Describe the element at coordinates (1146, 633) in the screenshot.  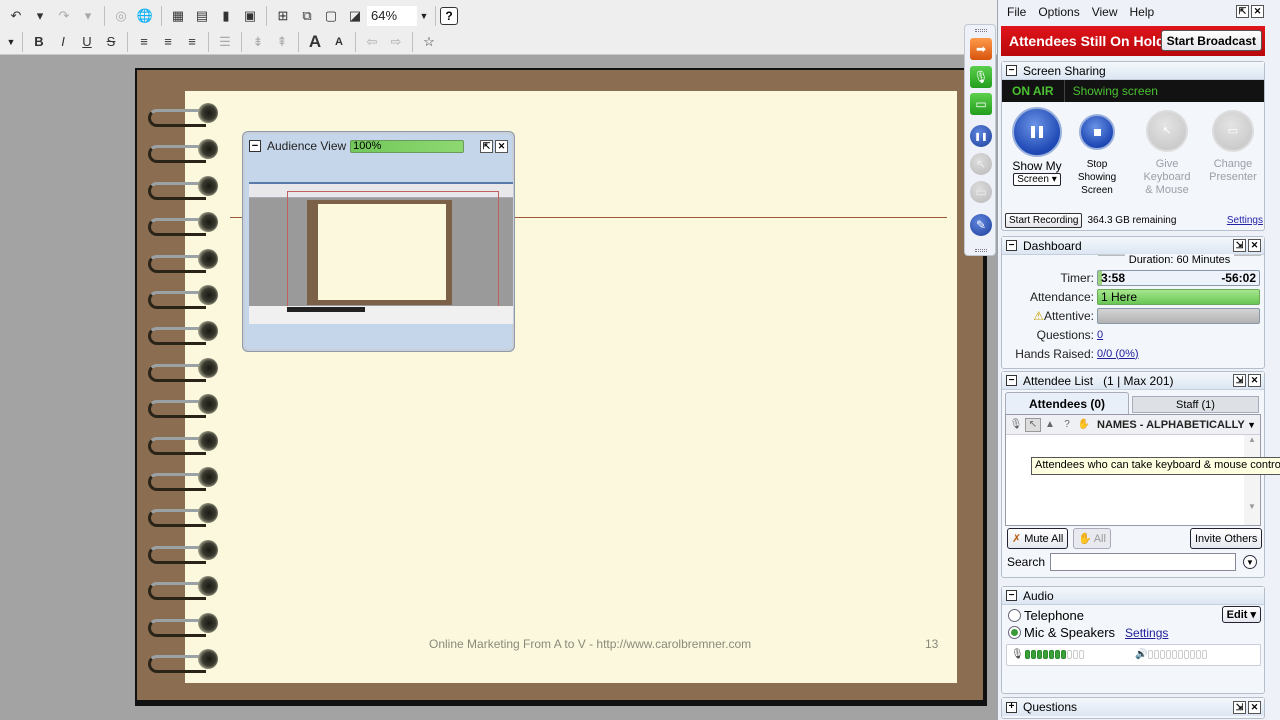
I see `audio-settings-link: Settings` at that location.